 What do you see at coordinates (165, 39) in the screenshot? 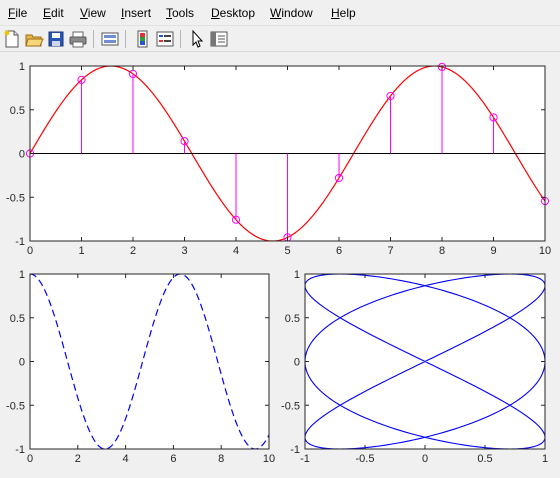
I see `insert-legend-icon` at bounding box center [165, 39].